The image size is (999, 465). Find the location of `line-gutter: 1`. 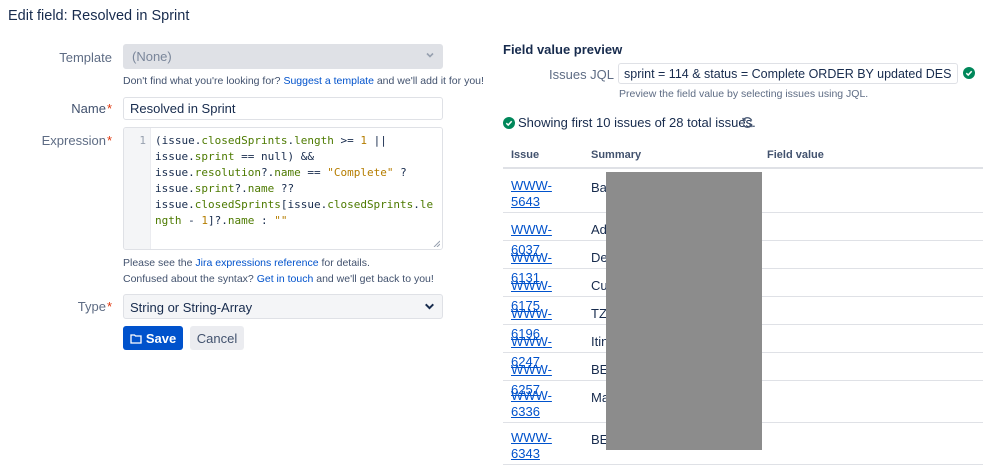

line-gutter: 1 is located at coordinates (137, 188).